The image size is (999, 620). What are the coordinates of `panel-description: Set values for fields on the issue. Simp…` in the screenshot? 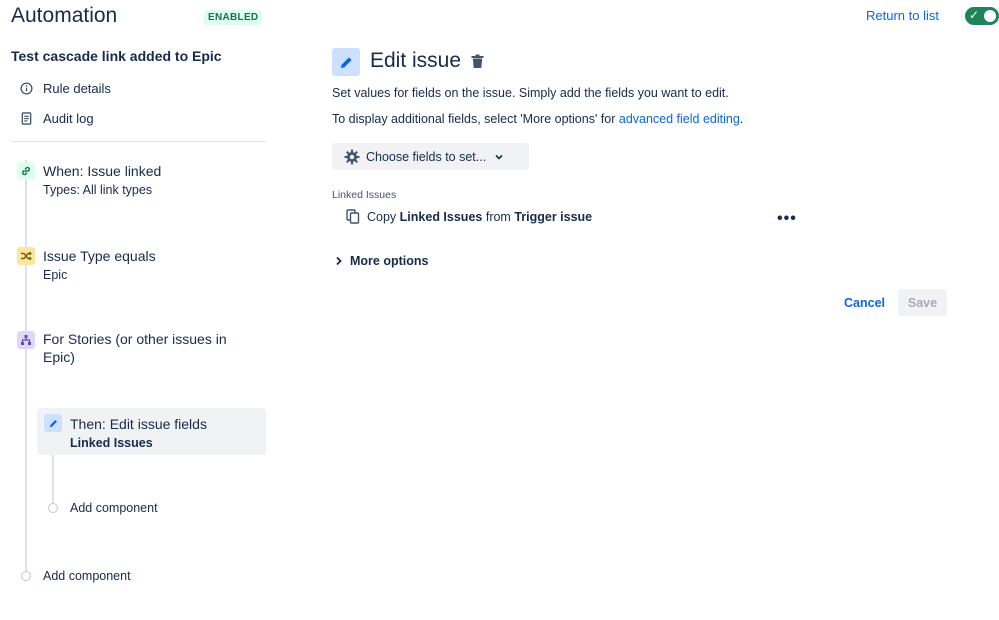 It's located at (530, 93).